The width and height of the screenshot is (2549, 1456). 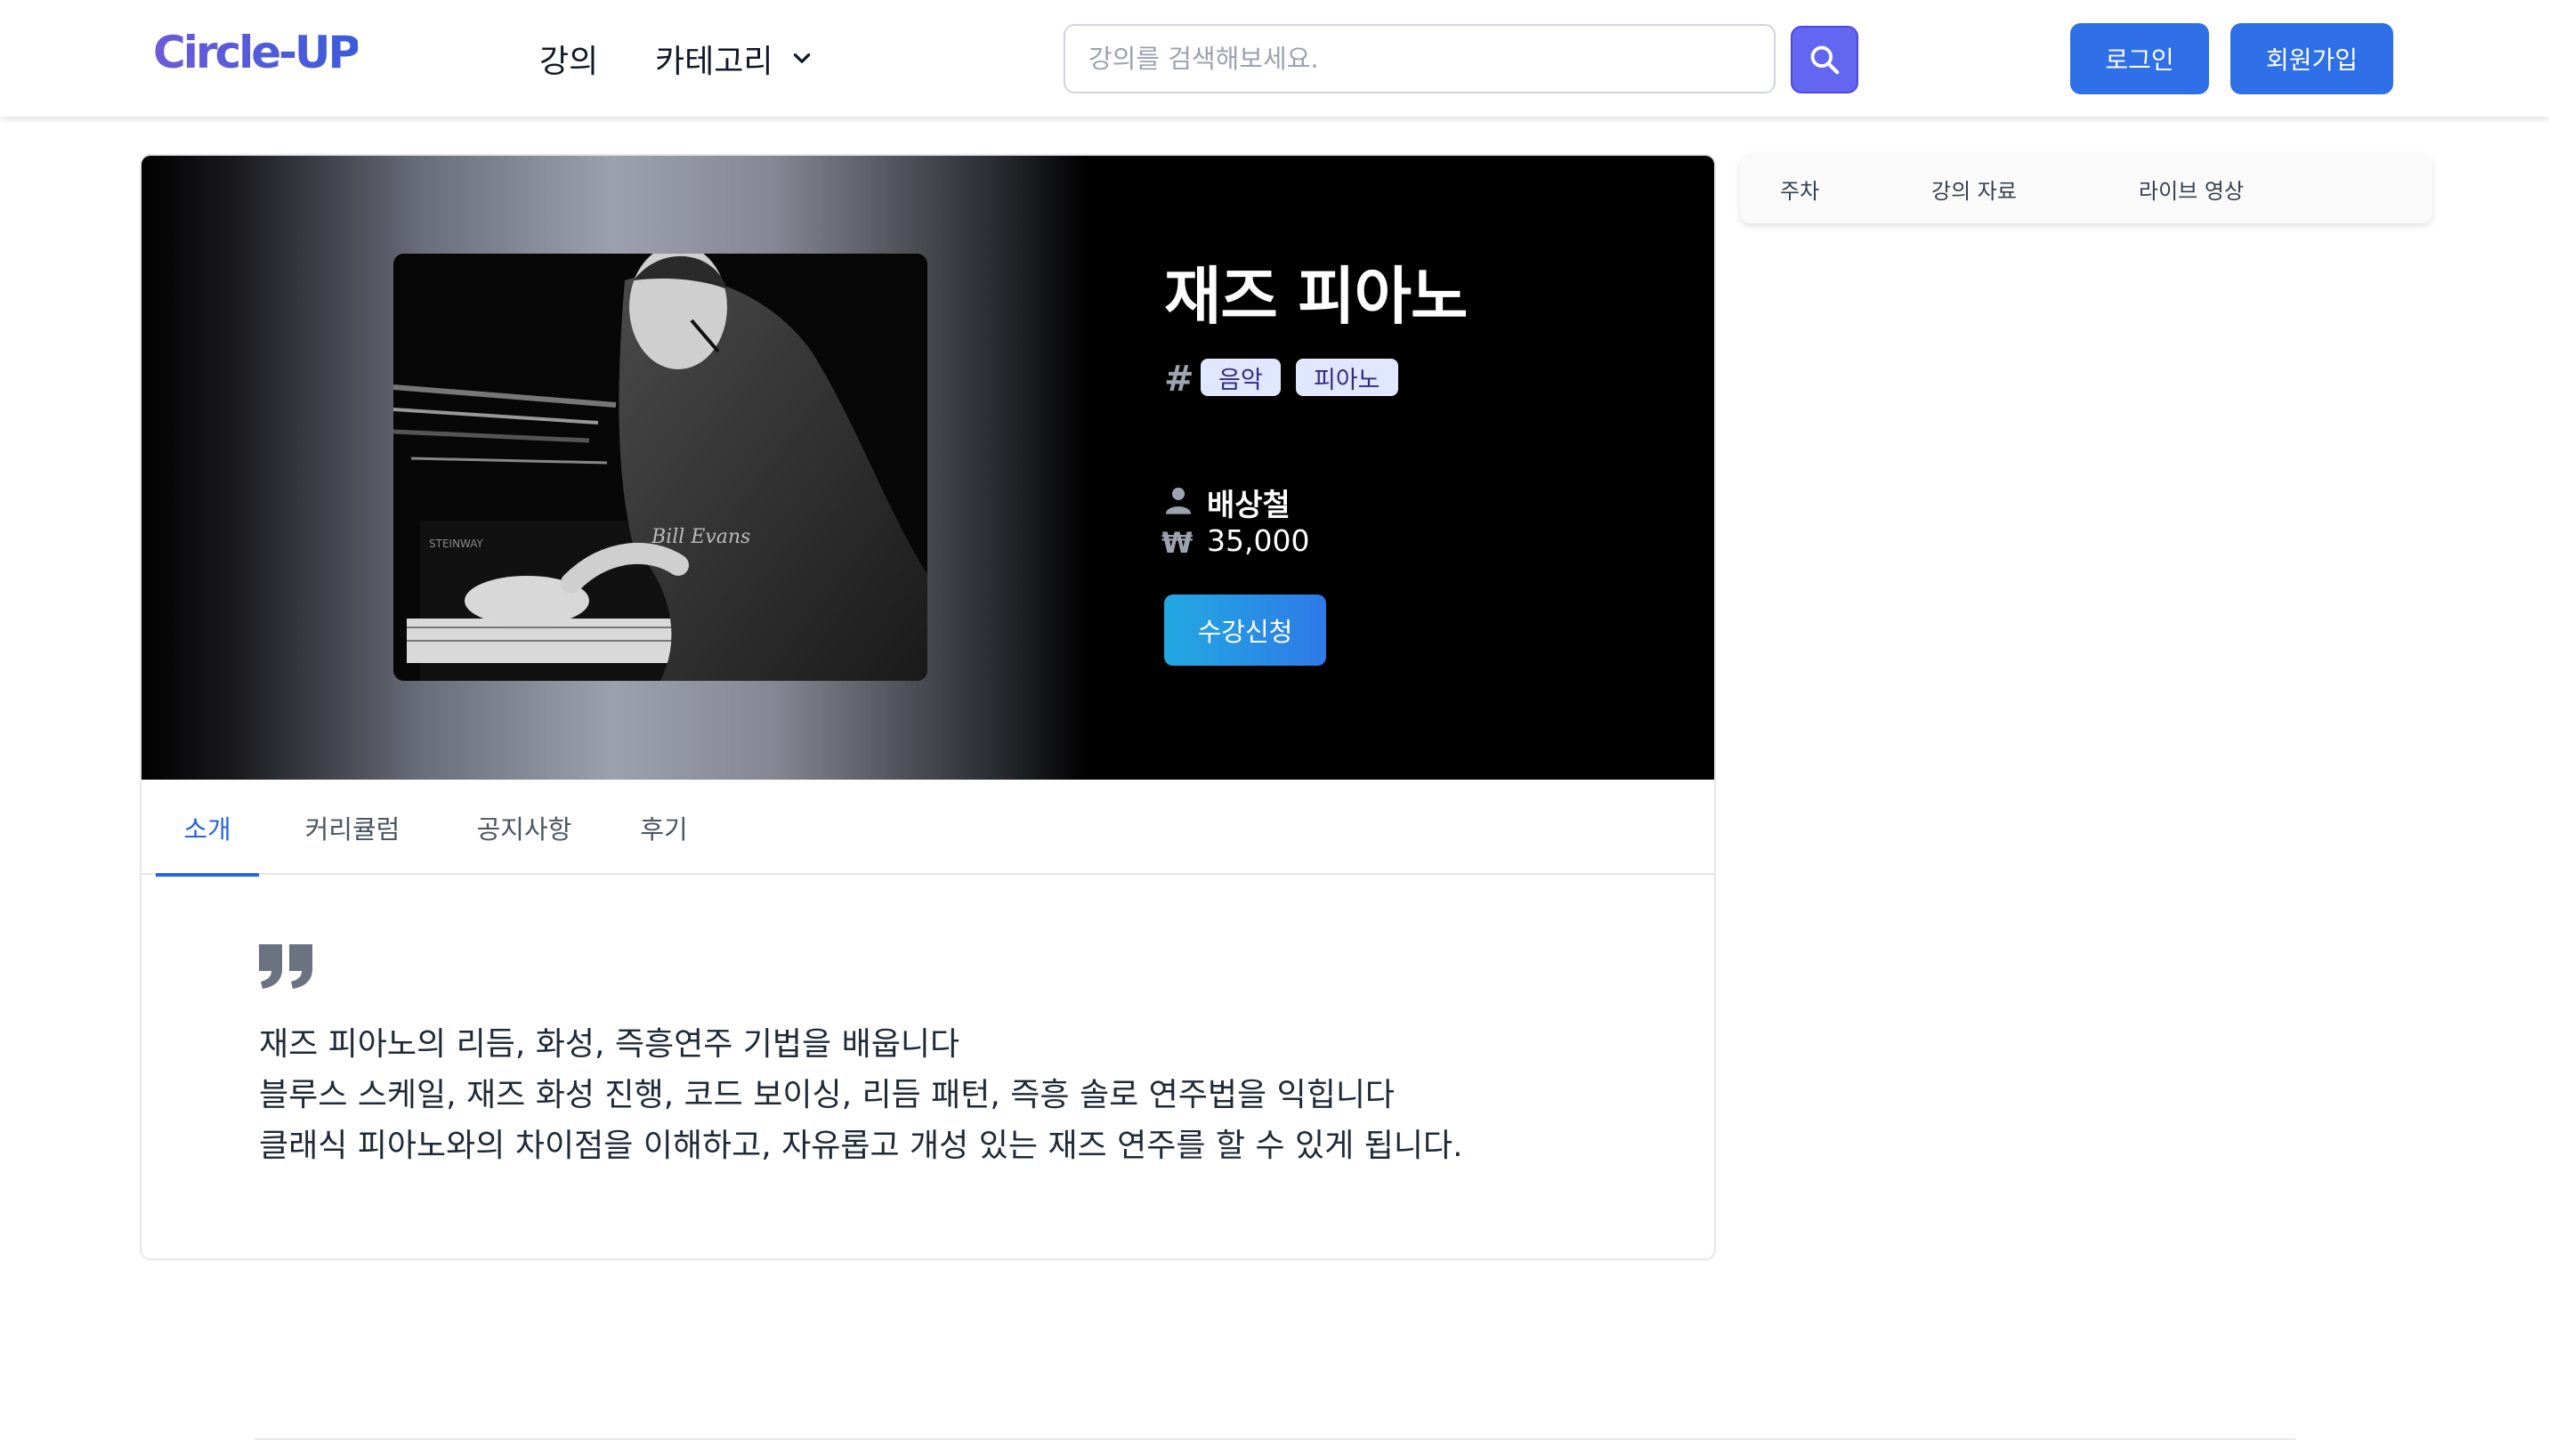 I want to click on course-price: 35,000, so click(x=1259, y=540).